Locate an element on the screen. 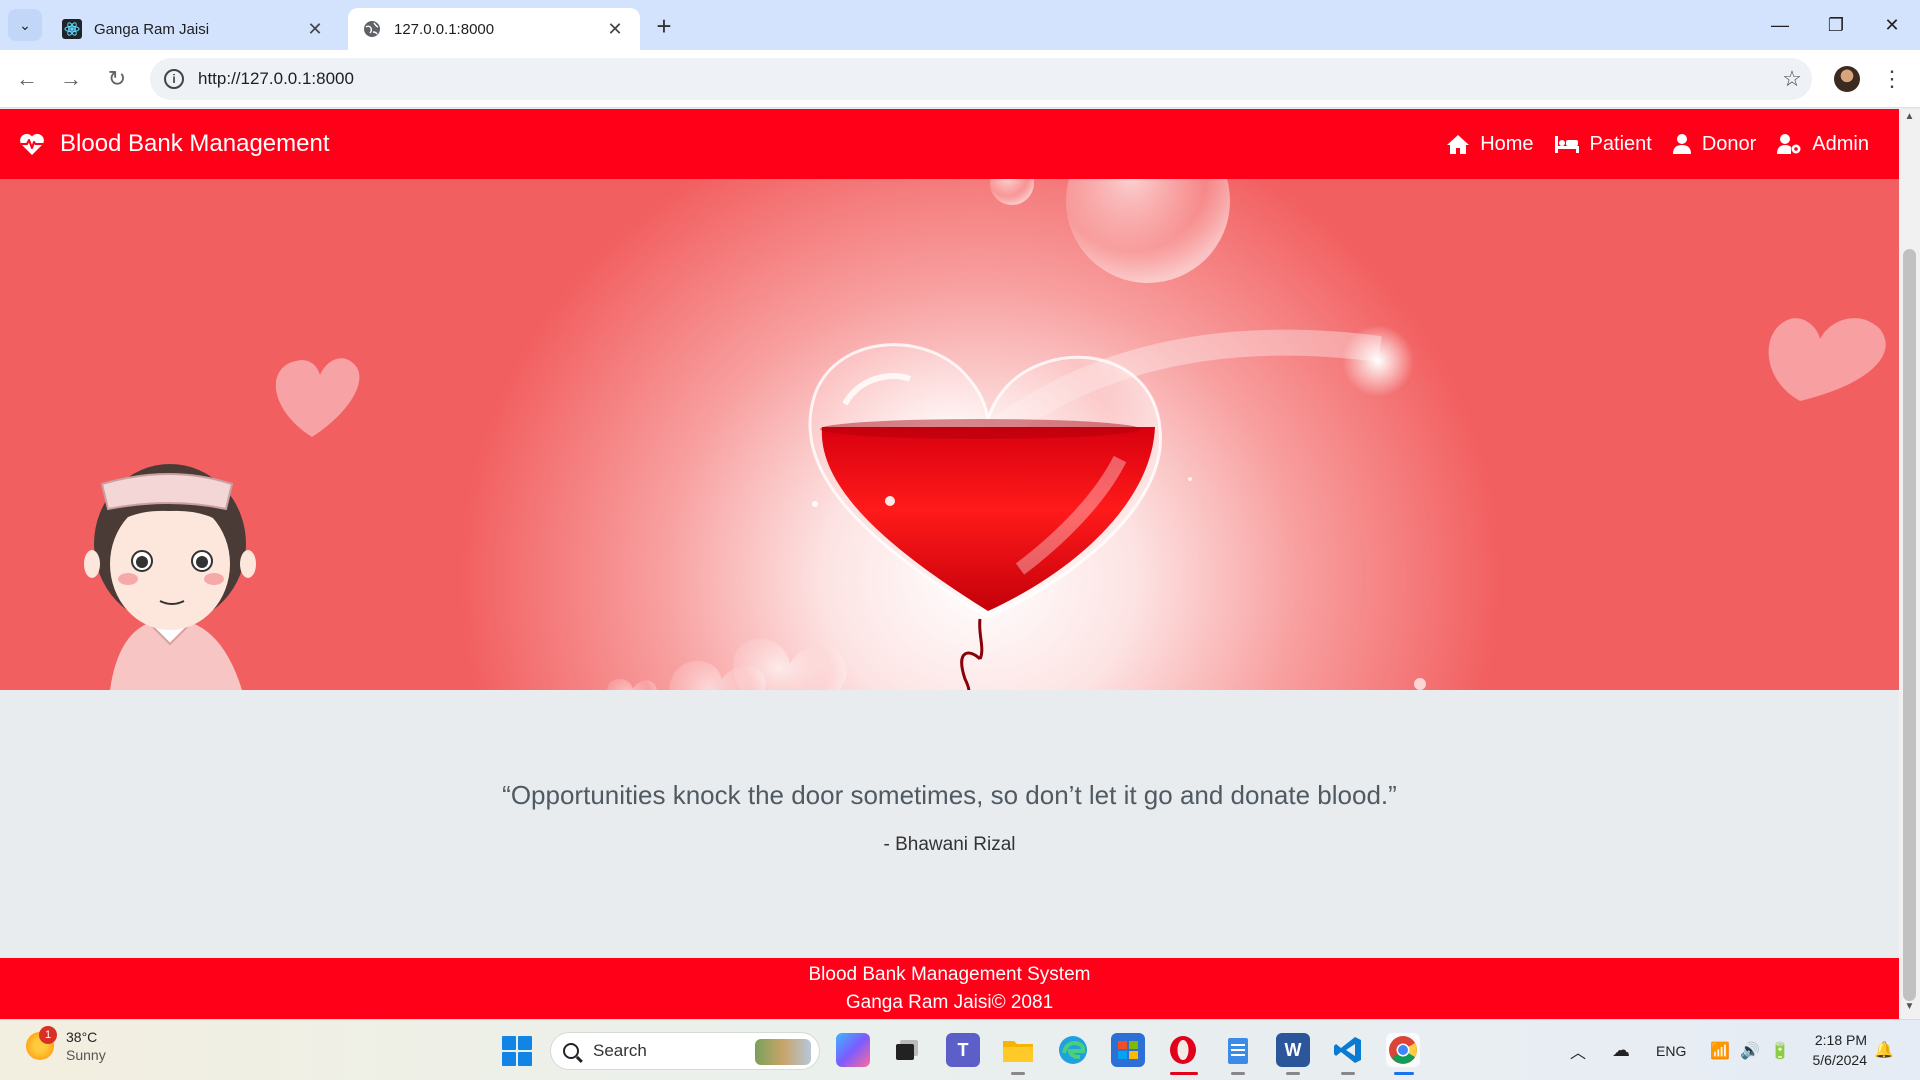  minimize-icon: — is located at coordinates (1780, 25).